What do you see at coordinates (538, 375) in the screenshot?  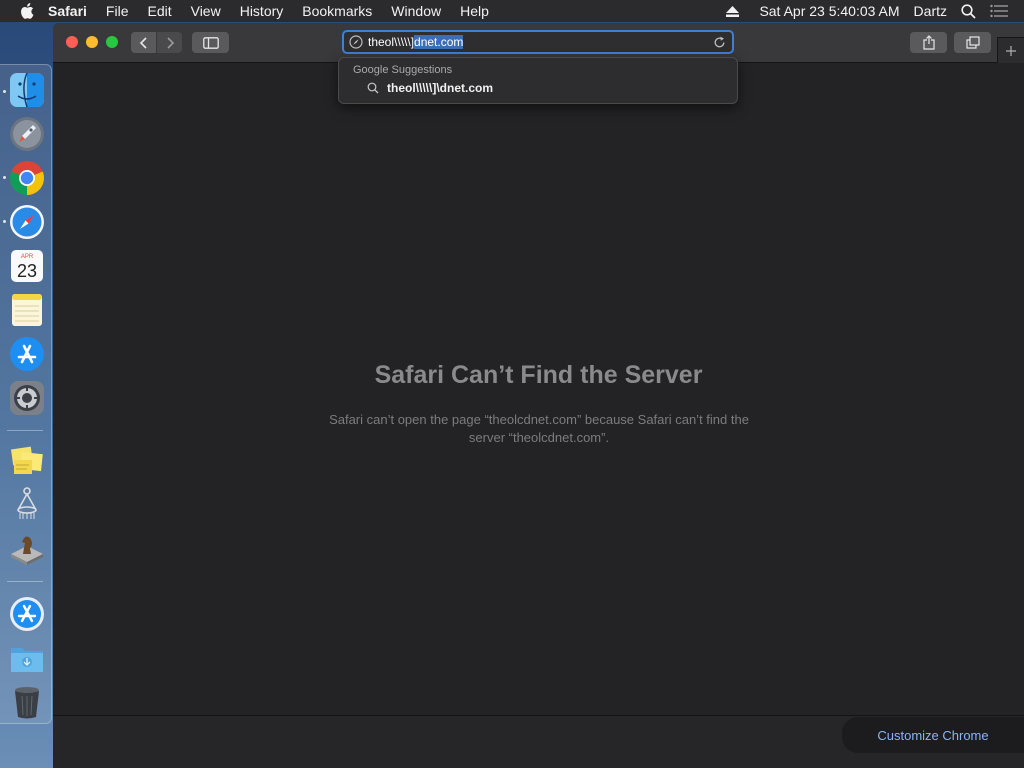 I see `error-title: Safari Can’t Find the Server` at bounding box center [538, 375].